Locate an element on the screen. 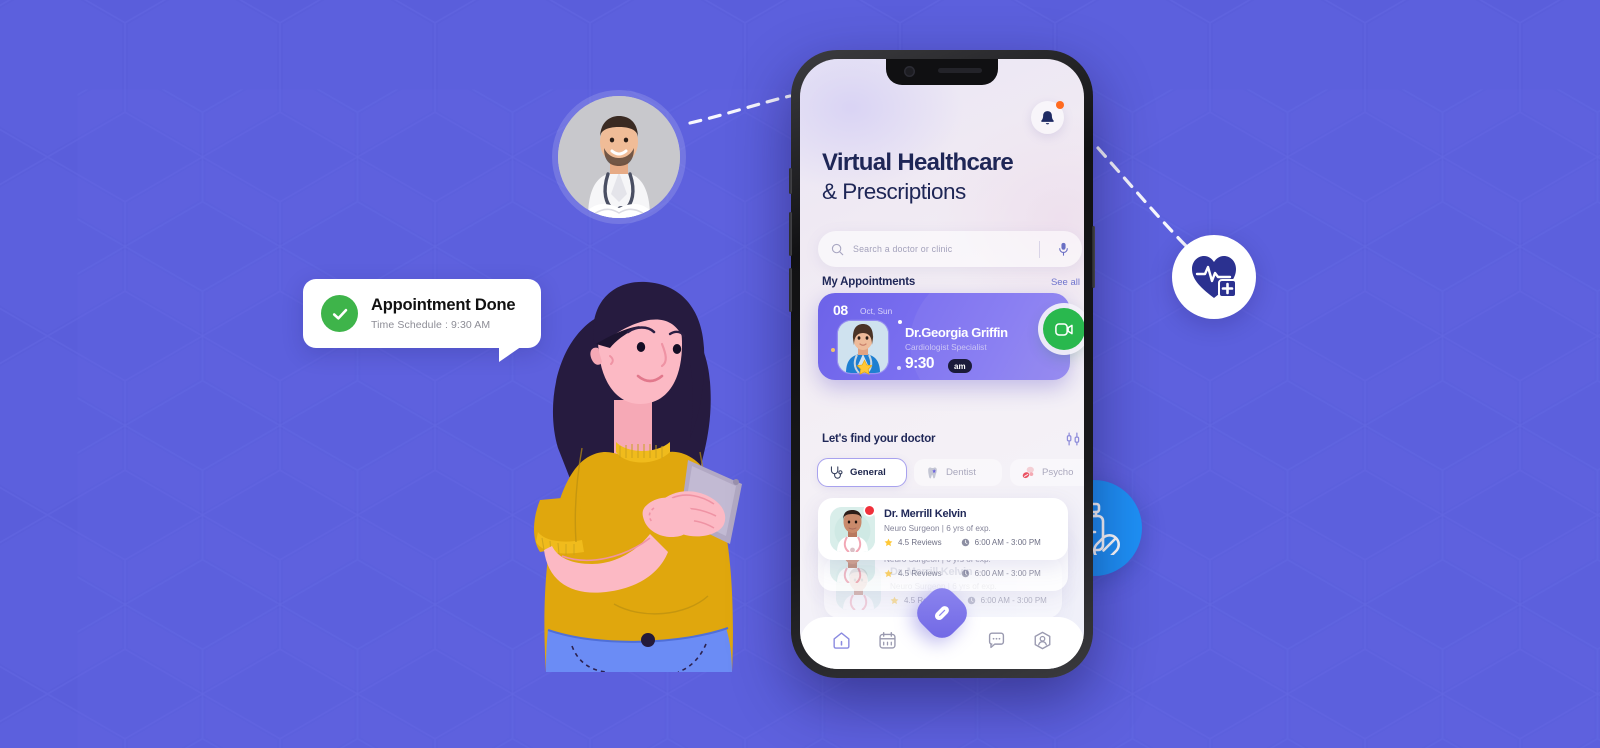 This screenshot has height=748, width=1600. heart-pulse-badge is located at coordinates (1214, 277).